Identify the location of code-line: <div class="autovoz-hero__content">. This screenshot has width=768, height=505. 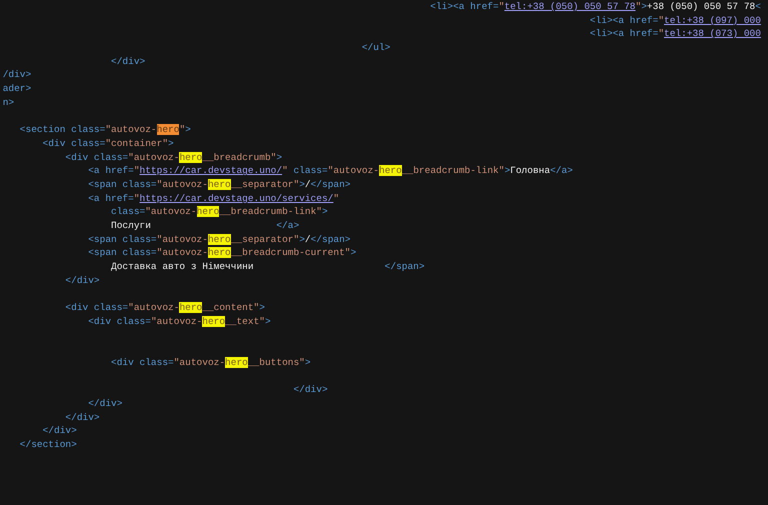
(164, 308).